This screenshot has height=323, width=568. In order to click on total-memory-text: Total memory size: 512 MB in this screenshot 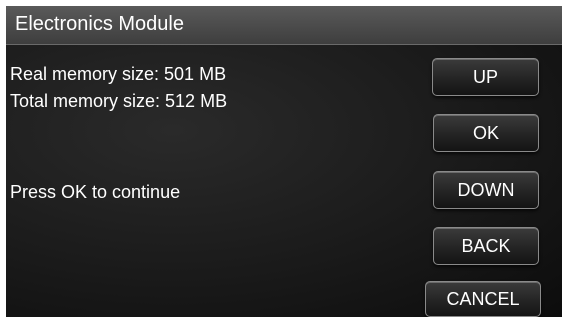, I will do `click(119, 101)`.